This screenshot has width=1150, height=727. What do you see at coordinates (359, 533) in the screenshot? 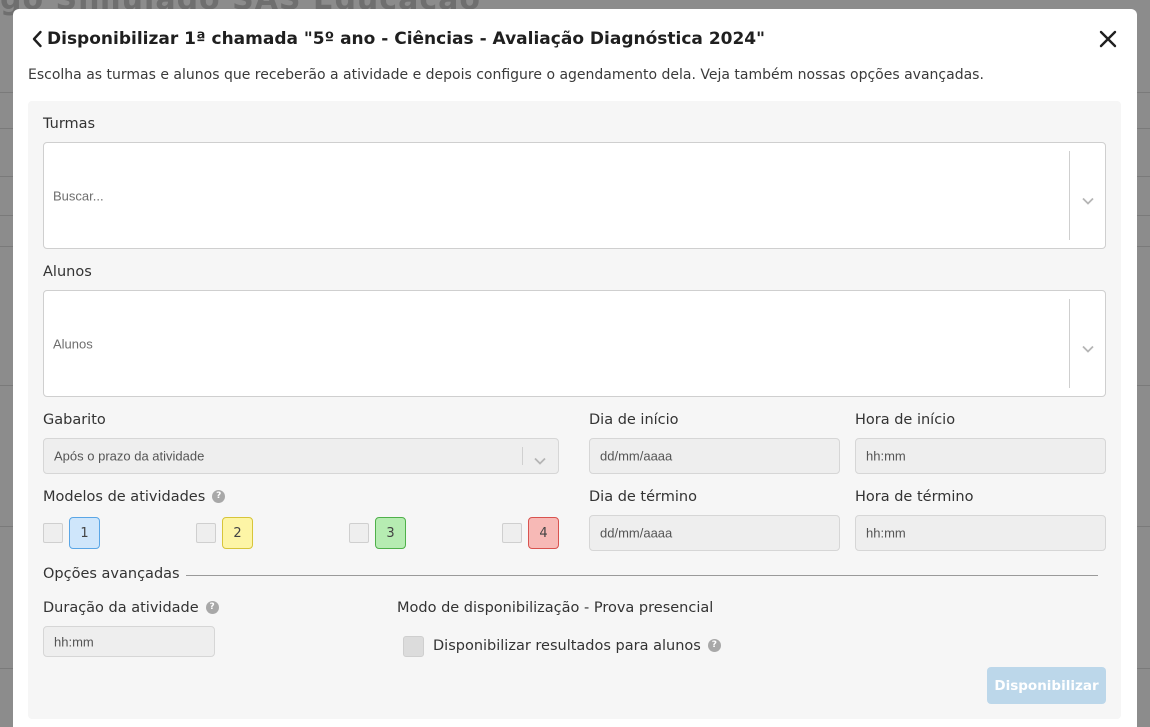
I see `model-3-checkbox` at bounding box center [359, 533].